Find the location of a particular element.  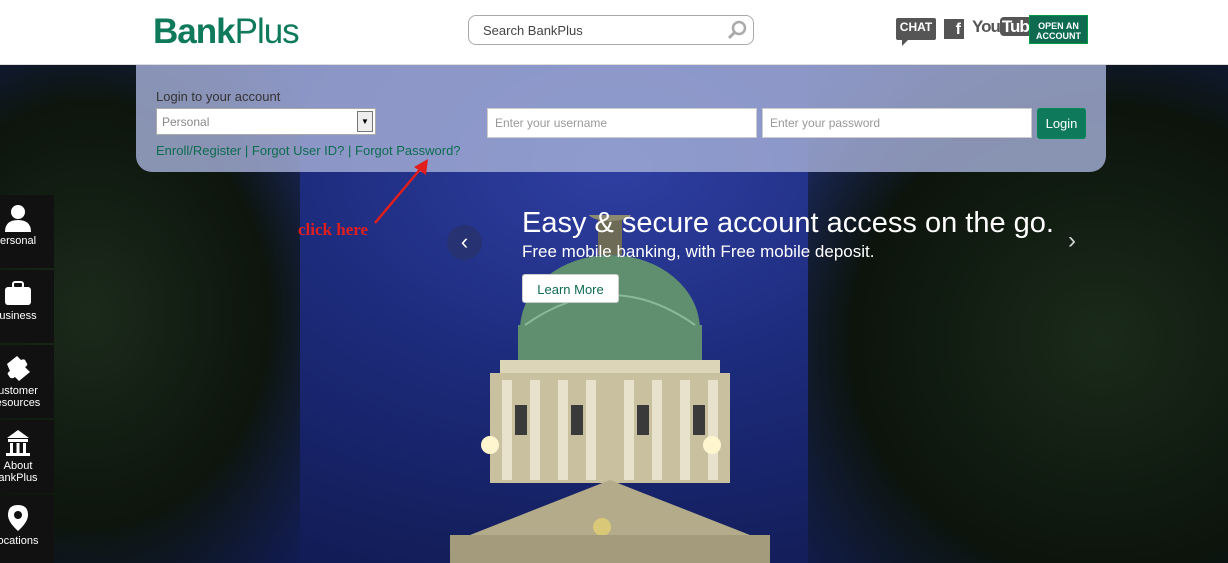

search-box is located at coordinates (611, 30).